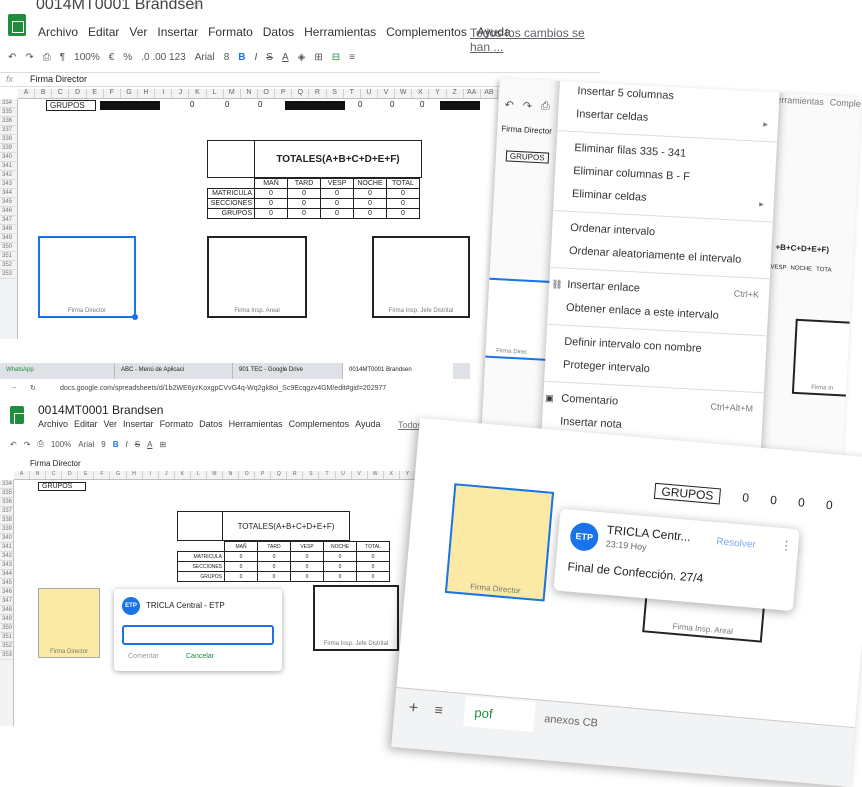 The height and width of the screenshot is (787, 862). I want to click on cancel-button: Cancelar, so click(200, 656).